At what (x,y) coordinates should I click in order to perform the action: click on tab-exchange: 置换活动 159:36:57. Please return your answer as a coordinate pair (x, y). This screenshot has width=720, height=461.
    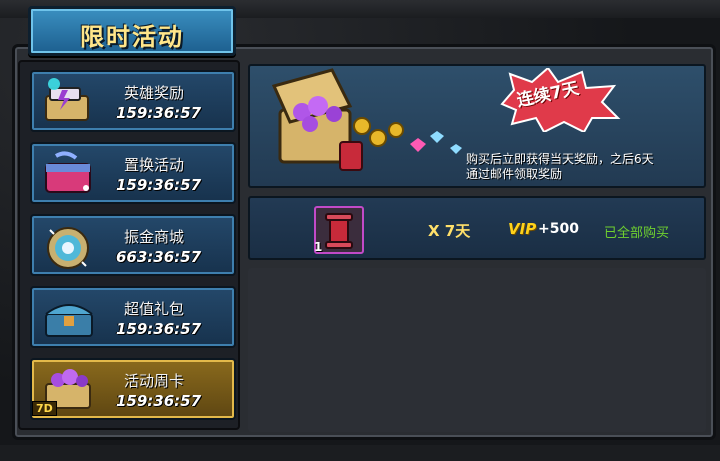
    Looking at the image, I should click on (133, 173).